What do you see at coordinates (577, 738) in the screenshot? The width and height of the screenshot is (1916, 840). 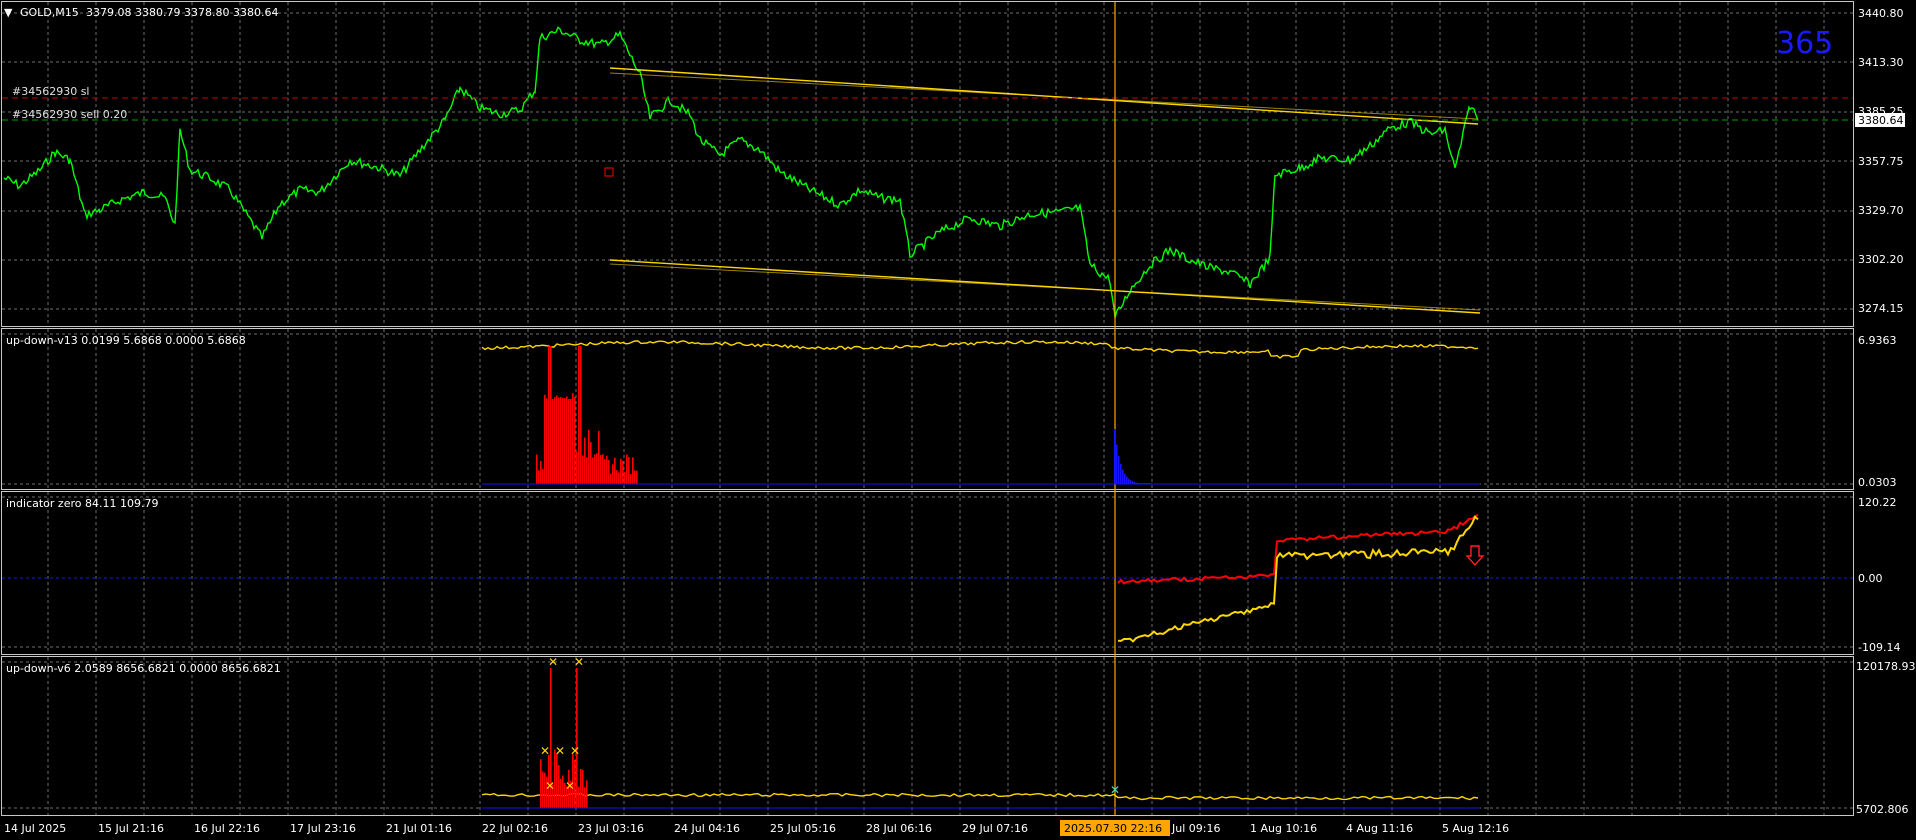 I see `updown-v6-spike` at bounding box center [577, 738].